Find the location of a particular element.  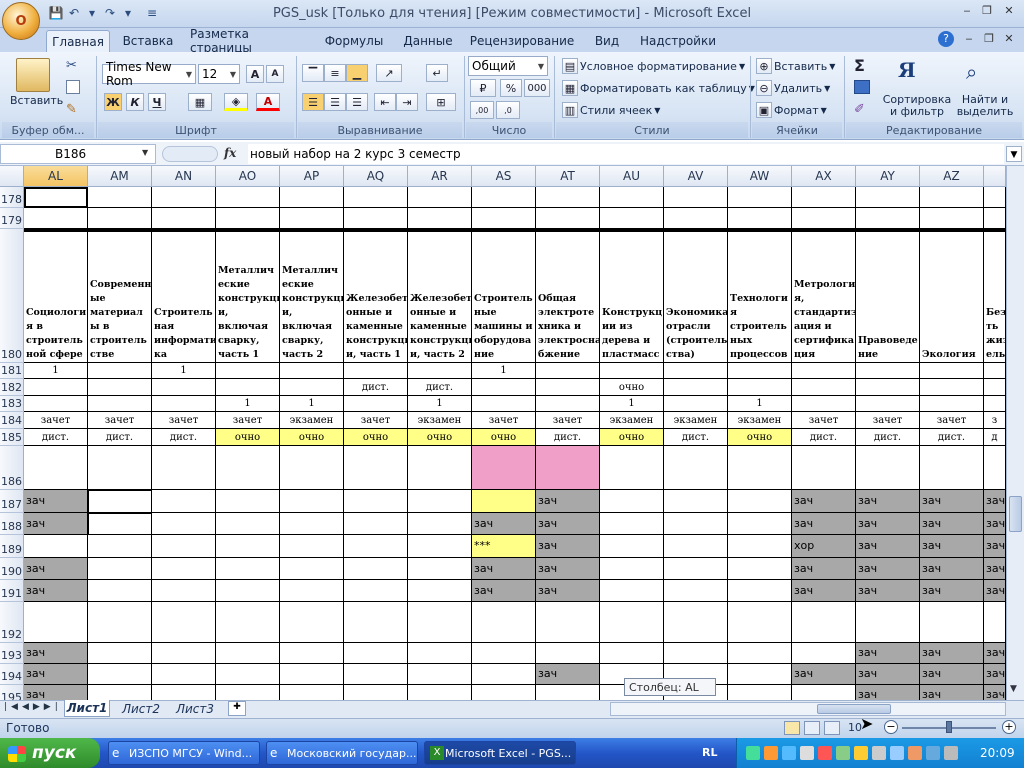

row-header: 193 is located at coordinates (12, 653).